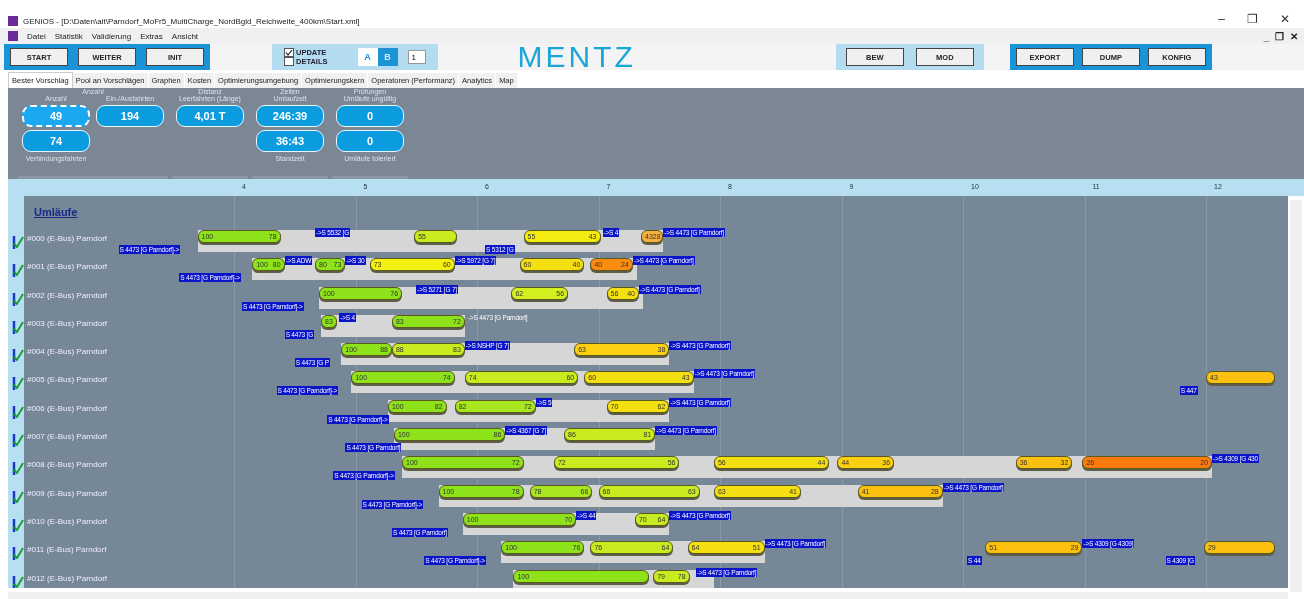  I want to click on menu-item: Statistik, so click(68, 36).